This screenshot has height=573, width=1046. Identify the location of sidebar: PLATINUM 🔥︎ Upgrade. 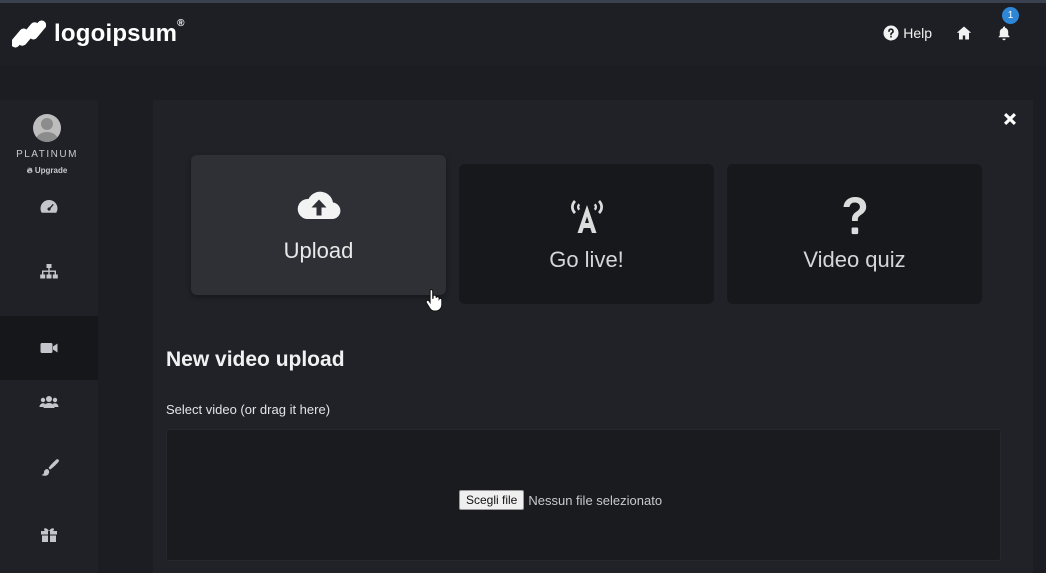
(49, 336).